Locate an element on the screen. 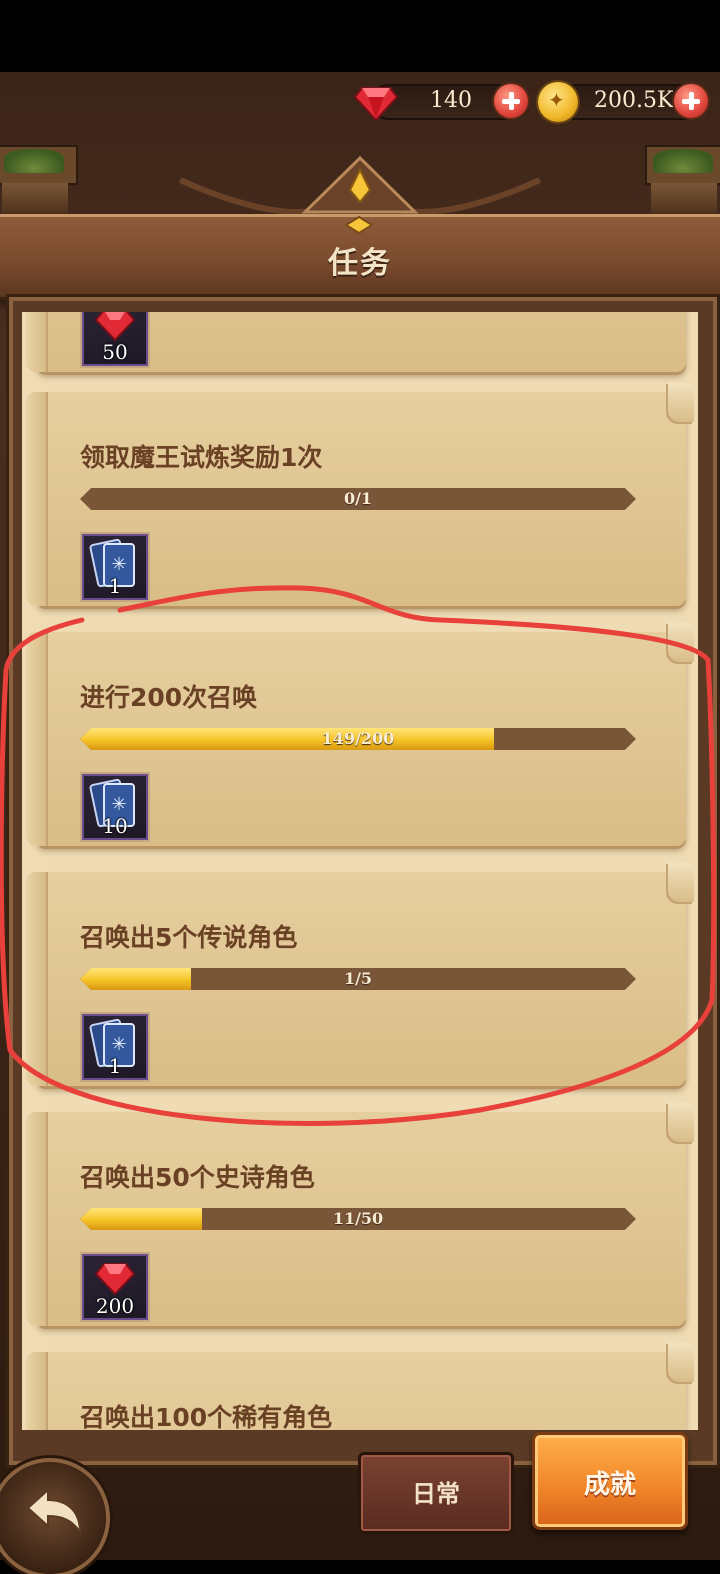  progress-text: 1/5 is located at coordinates (358, 978).